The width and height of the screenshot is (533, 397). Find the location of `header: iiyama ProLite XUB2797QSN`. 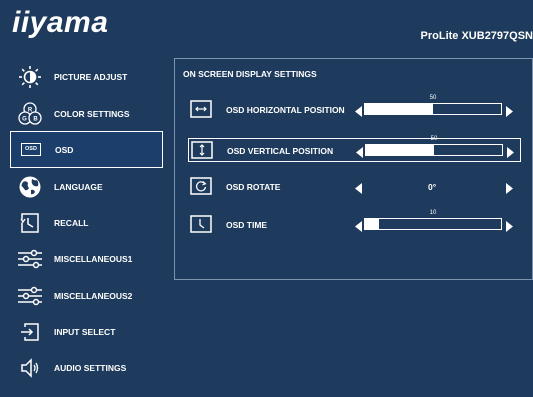

header: iiyama ProLite XUB2797QSN is located at coordinates (266, 26).